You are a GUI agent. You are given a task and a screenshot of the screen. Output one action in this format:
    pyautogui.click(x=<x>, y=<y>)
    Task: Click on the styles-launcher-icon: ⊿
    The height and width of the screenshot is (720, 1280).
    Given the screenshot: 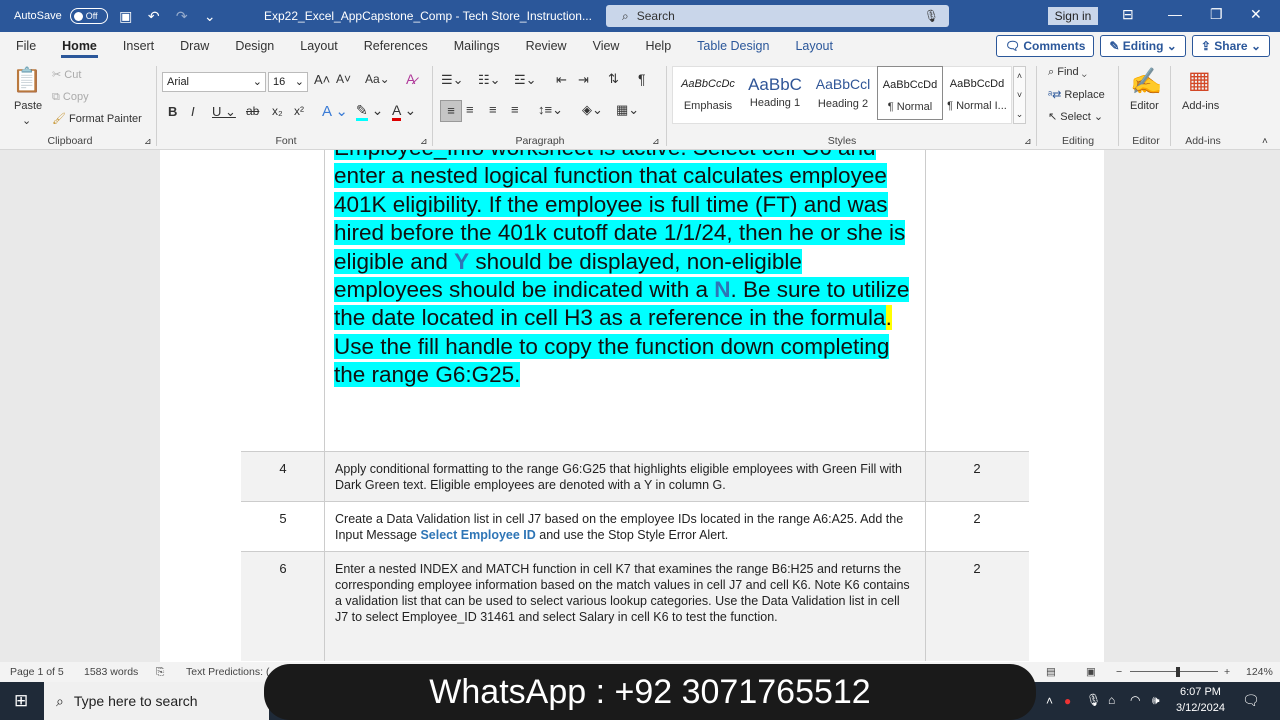 What is the action you would take?
    pyautogui.click(x=1028, y=141)
    